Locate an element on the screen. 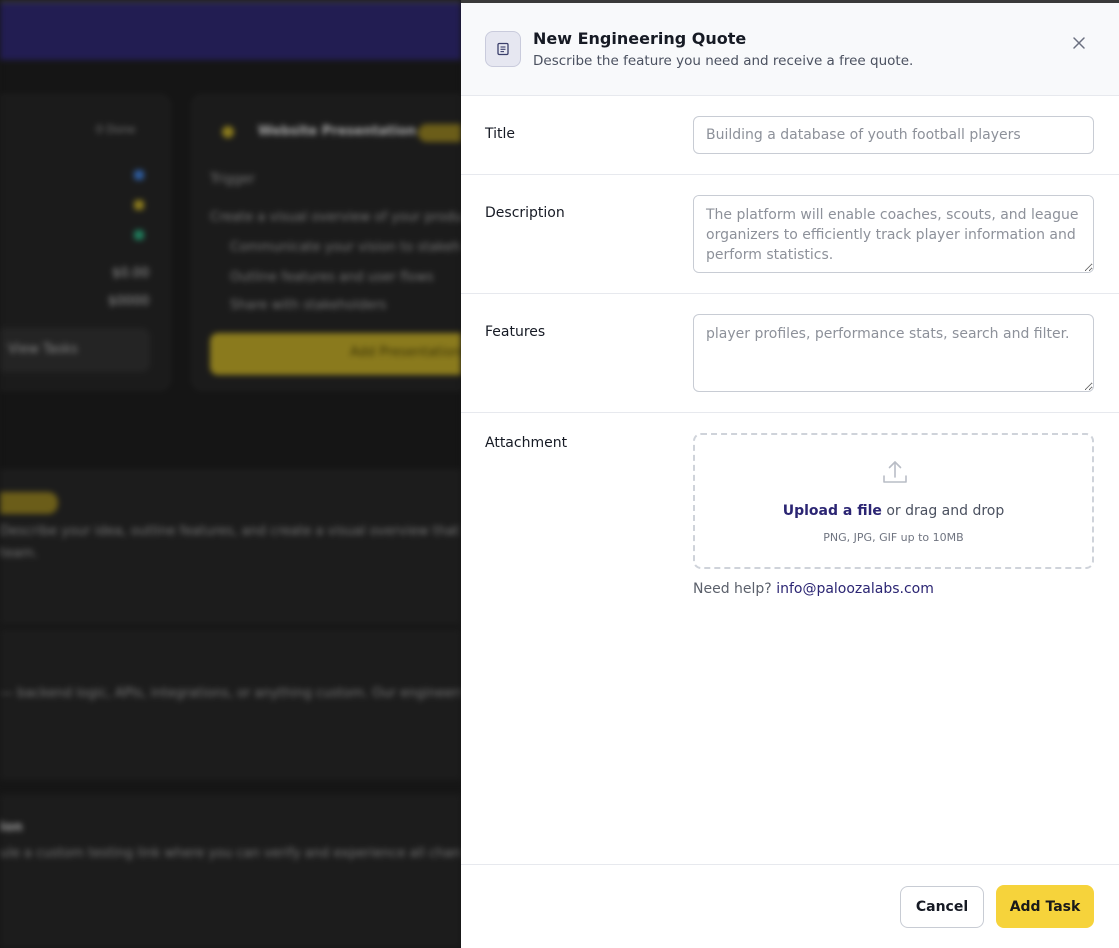 This screenshot has height=948, width=1119. close-icon is located at coordinates (1079, 43).